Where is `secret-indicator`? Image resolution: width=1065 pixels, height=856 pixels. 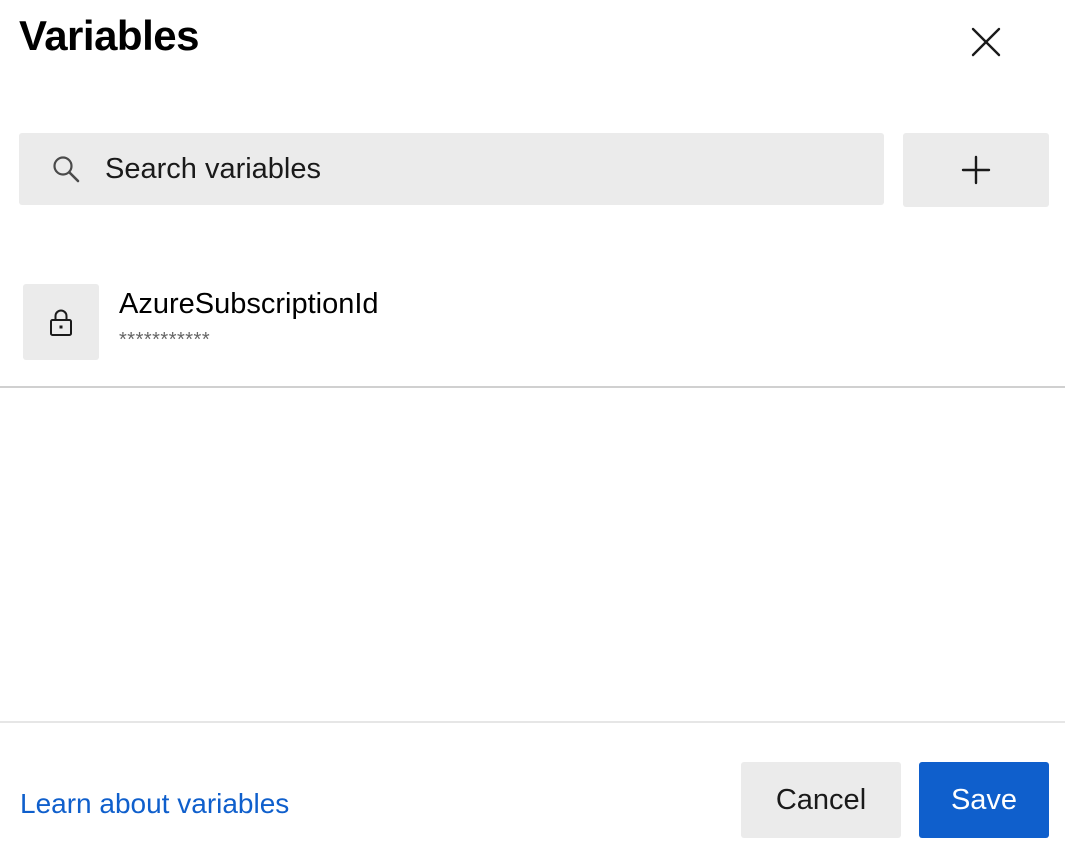 secret-indicator is located at coordinates (61, 322).